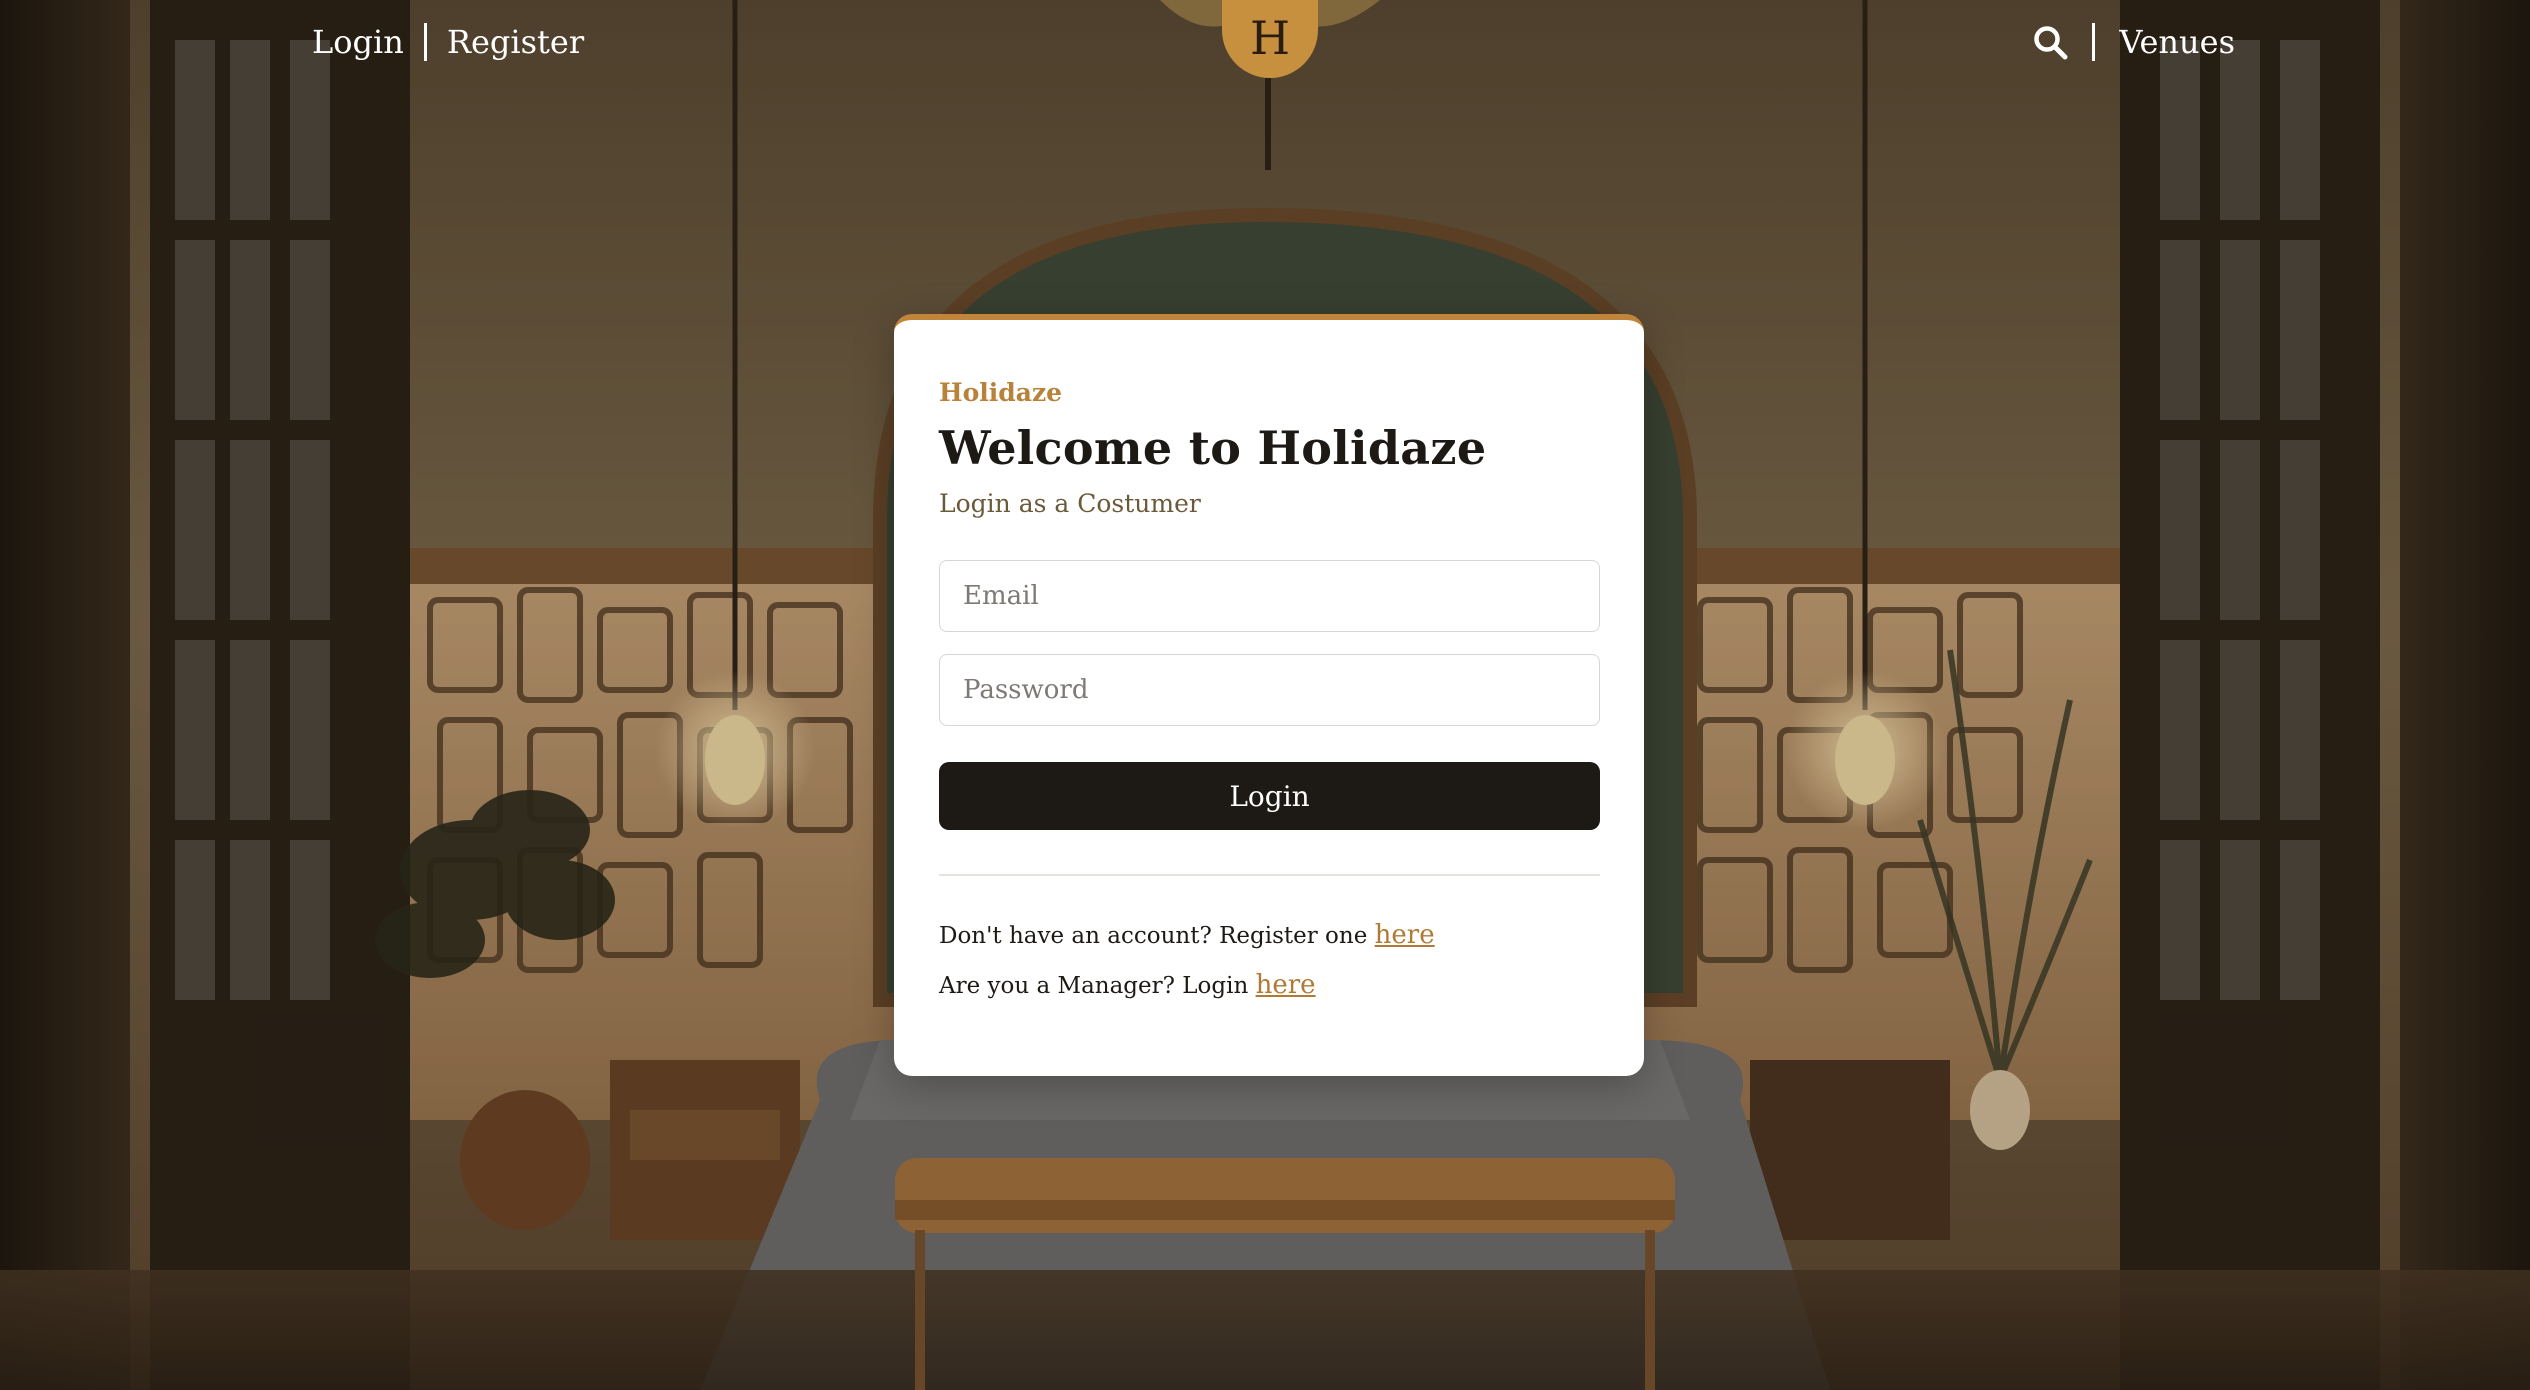 This screenshot has width=2530, height=1390. Describe the element at coordinates (1269, 596) in the screenshot. I see `email-field` at that location.